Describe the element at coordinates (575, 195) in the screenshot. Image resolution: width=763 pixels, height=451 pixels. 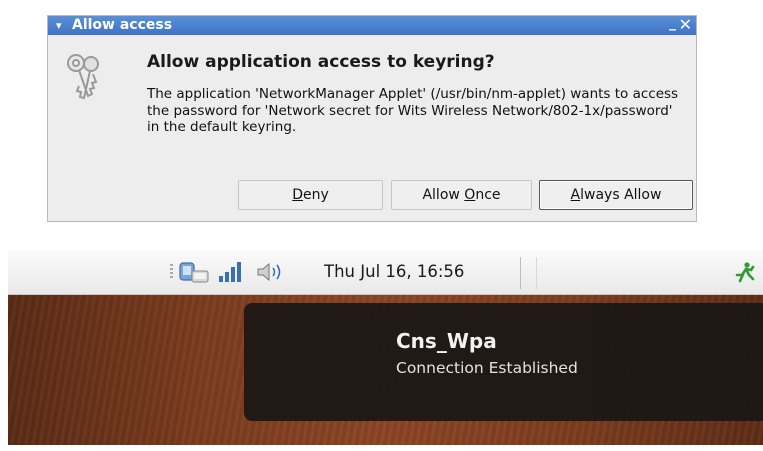
I see `always-allow-mnemonic: A` at that location.